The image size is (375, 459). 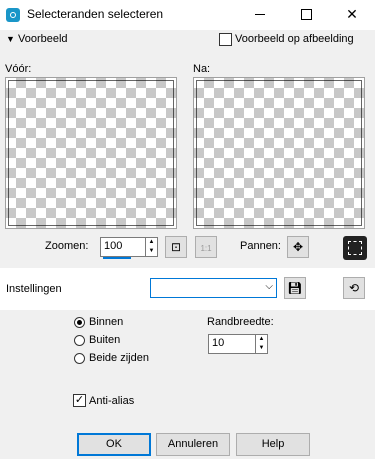 I want to click on reset-icon: ⟲, so click(x=354, y=288).